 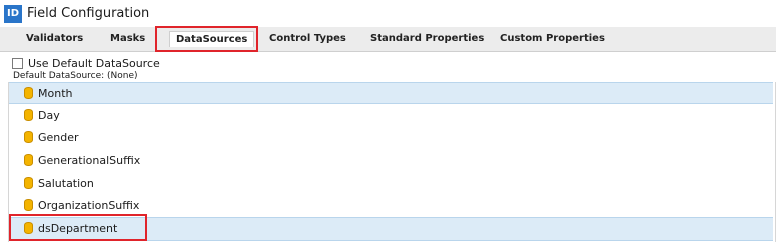 What do you see at coordinates (212, 39) in the screenshot?
I see `tab-datasources: DataSources` at bounding box center [212, 39].